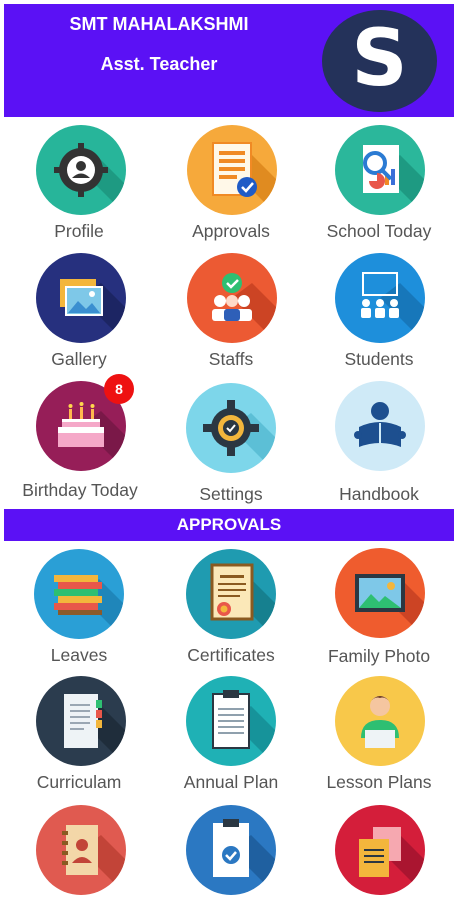 The width and height of the screenshot is (455, 900). I want to click on profile-icon, so click(81, 170).